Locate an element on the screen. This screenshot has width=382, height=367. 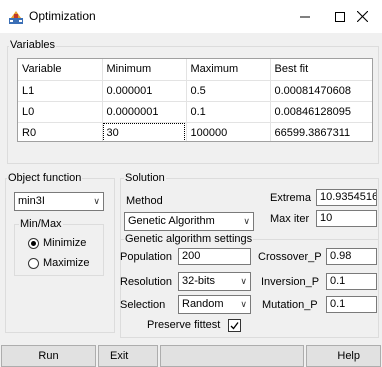
table-header-row: Variable Minimum Maximum Best fit is located at coordinates (195, 70).